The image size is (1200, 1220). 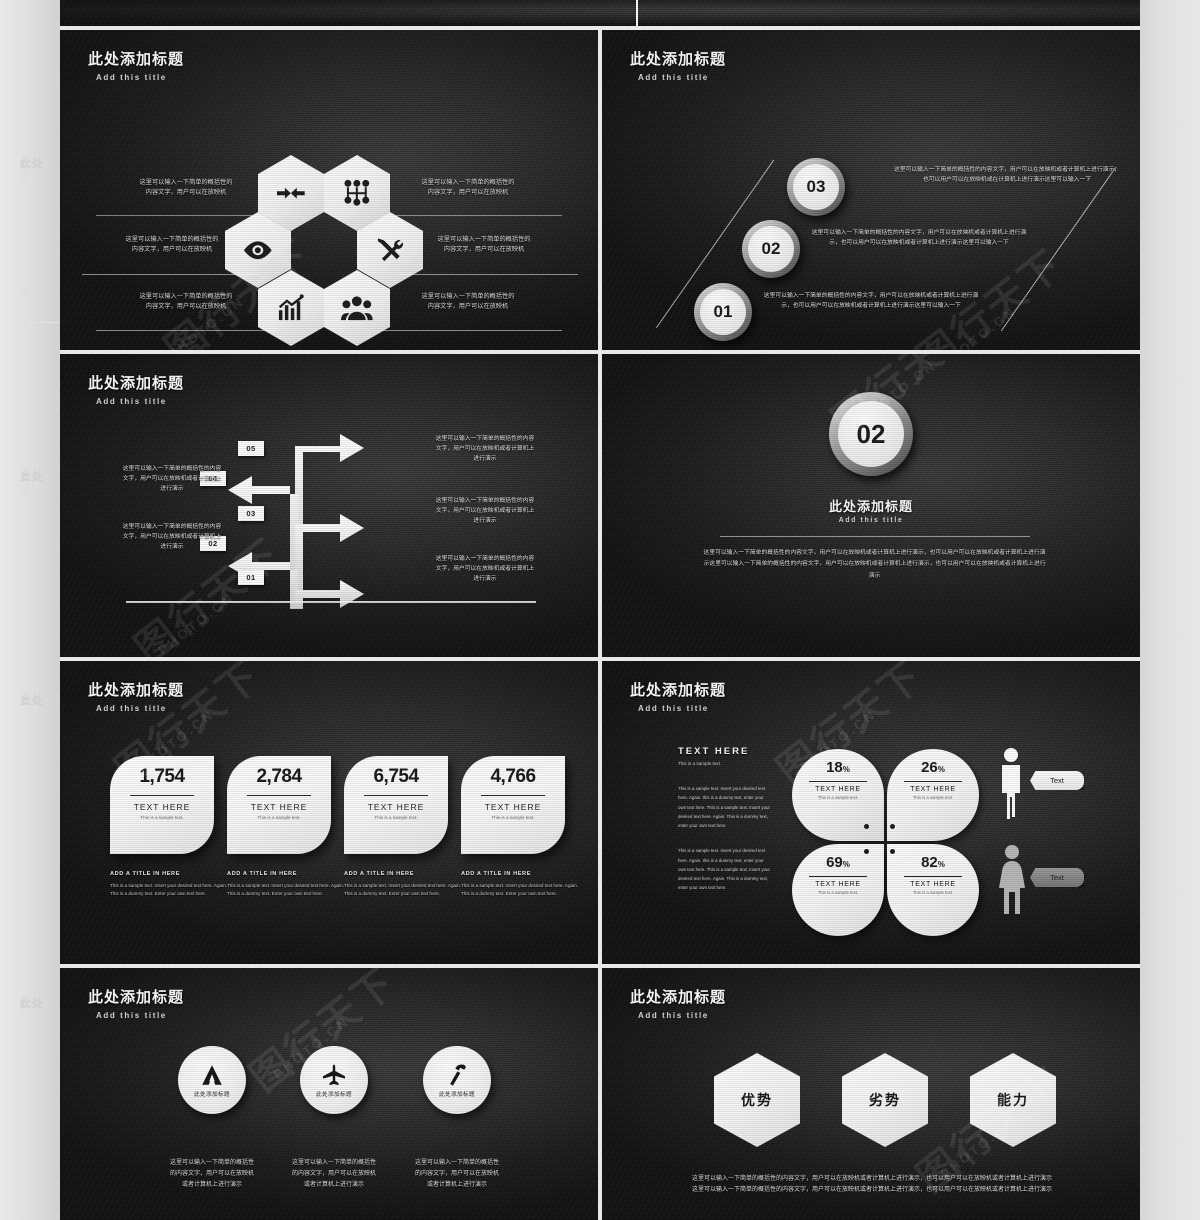 What do you see at coordinates (172, 245) in the screenshot?
I see `hex-side-text-left-2: 这里可以输入一下简单的概括性的 内容文字，用户可以在放映机` at bounding box center [172, 245].